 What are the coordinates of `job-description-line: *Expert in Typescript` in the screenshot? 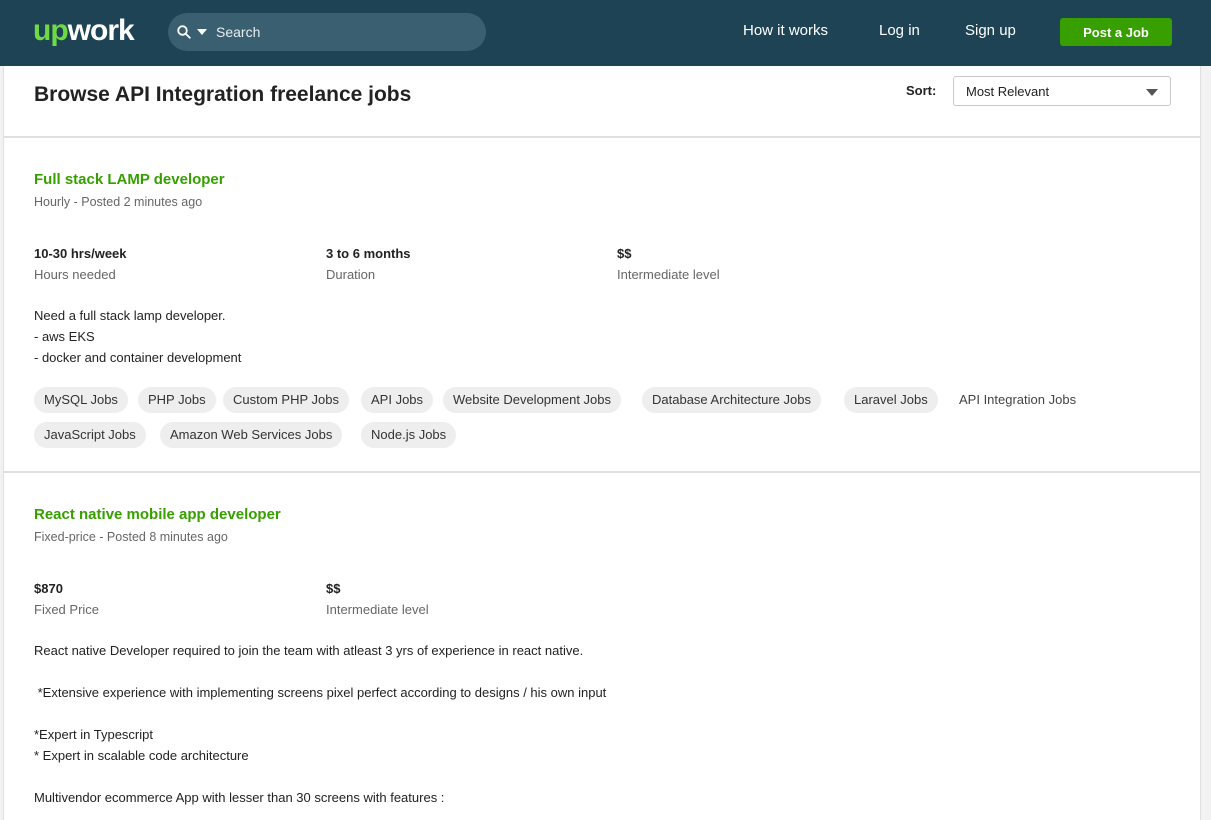 It's located at (93, 734).